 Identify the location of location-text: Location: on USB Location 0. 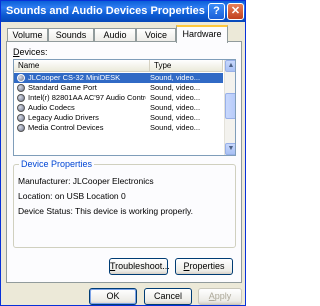
(72, 196).